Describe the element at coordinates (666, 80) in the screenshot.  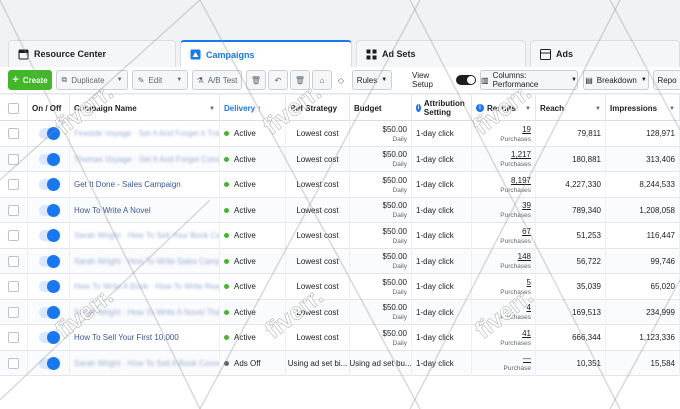
I see `reports-button: Repo` at that location.